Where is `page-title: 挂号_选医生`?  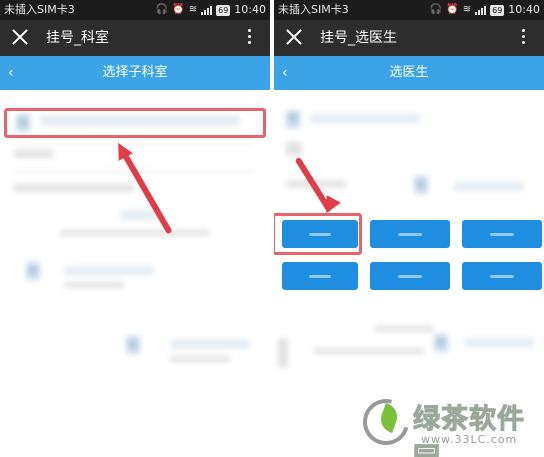 page-title: 挂号_选医生 is located at coordinates (358, 38).